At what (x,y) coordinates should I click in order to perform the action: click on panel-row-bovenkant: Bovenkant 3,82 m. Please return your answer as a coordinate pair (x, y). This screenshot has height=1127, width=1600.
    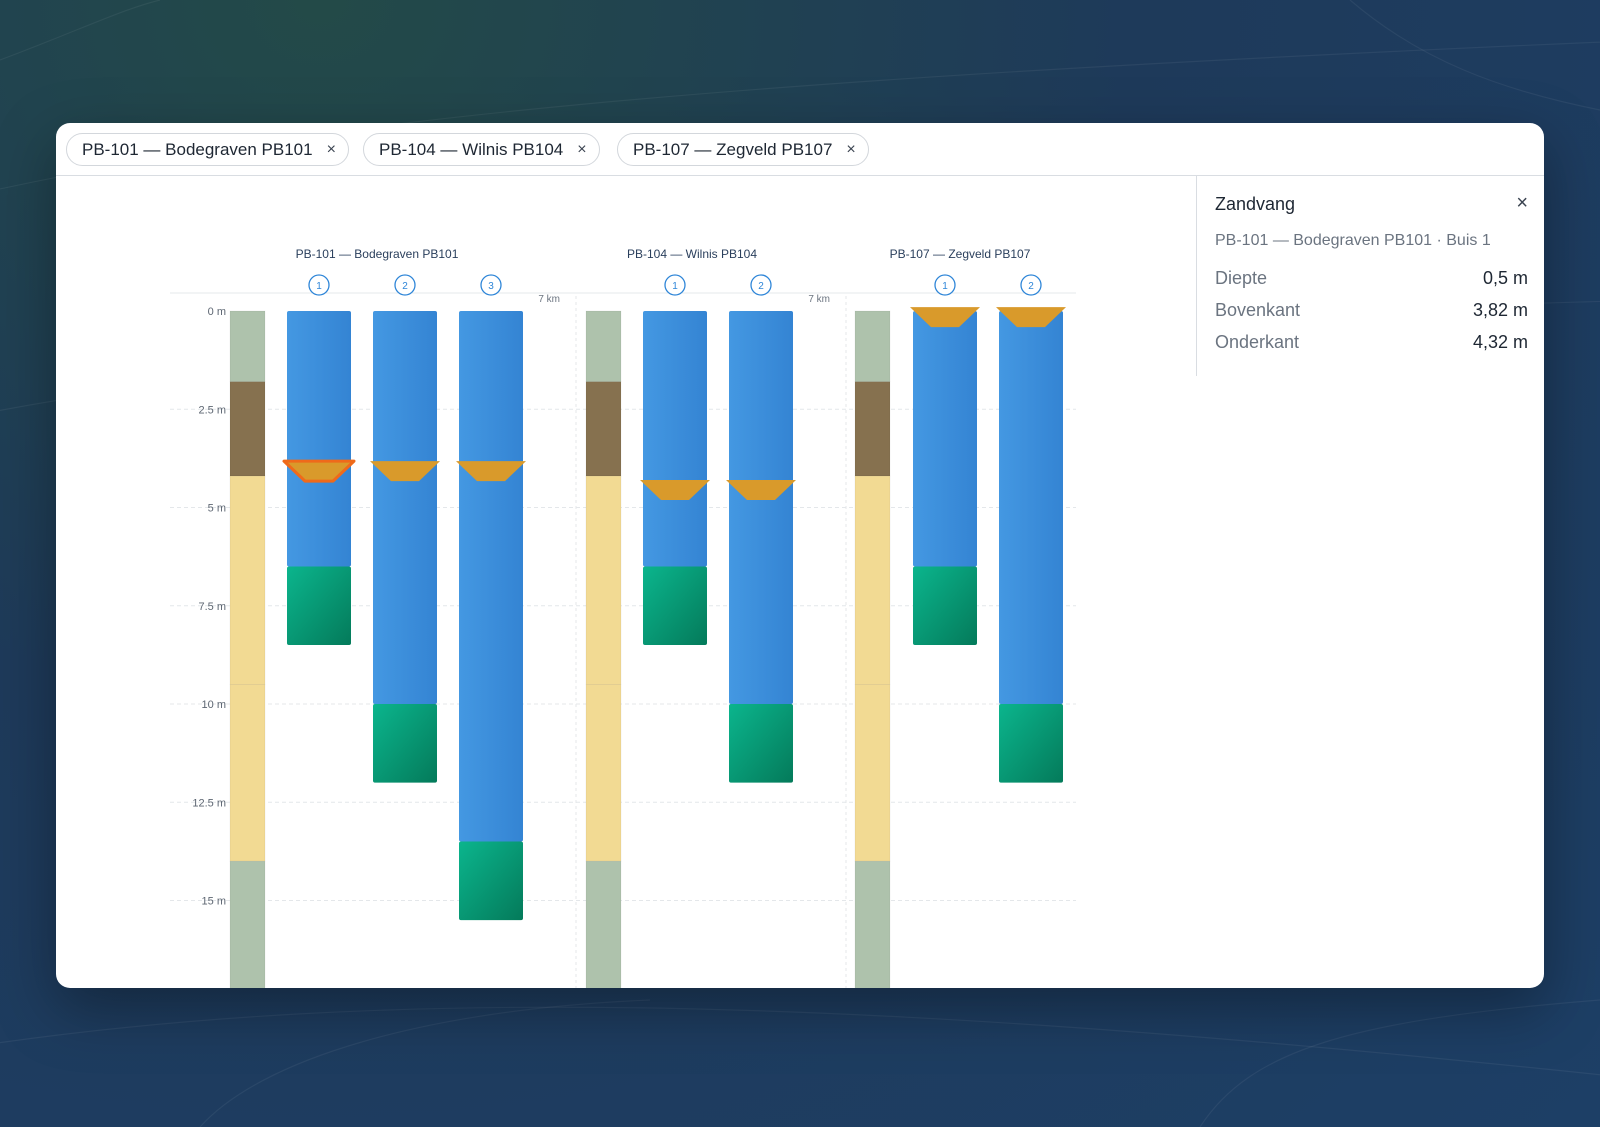
    Looking at the image, I should click on (1371, 312).